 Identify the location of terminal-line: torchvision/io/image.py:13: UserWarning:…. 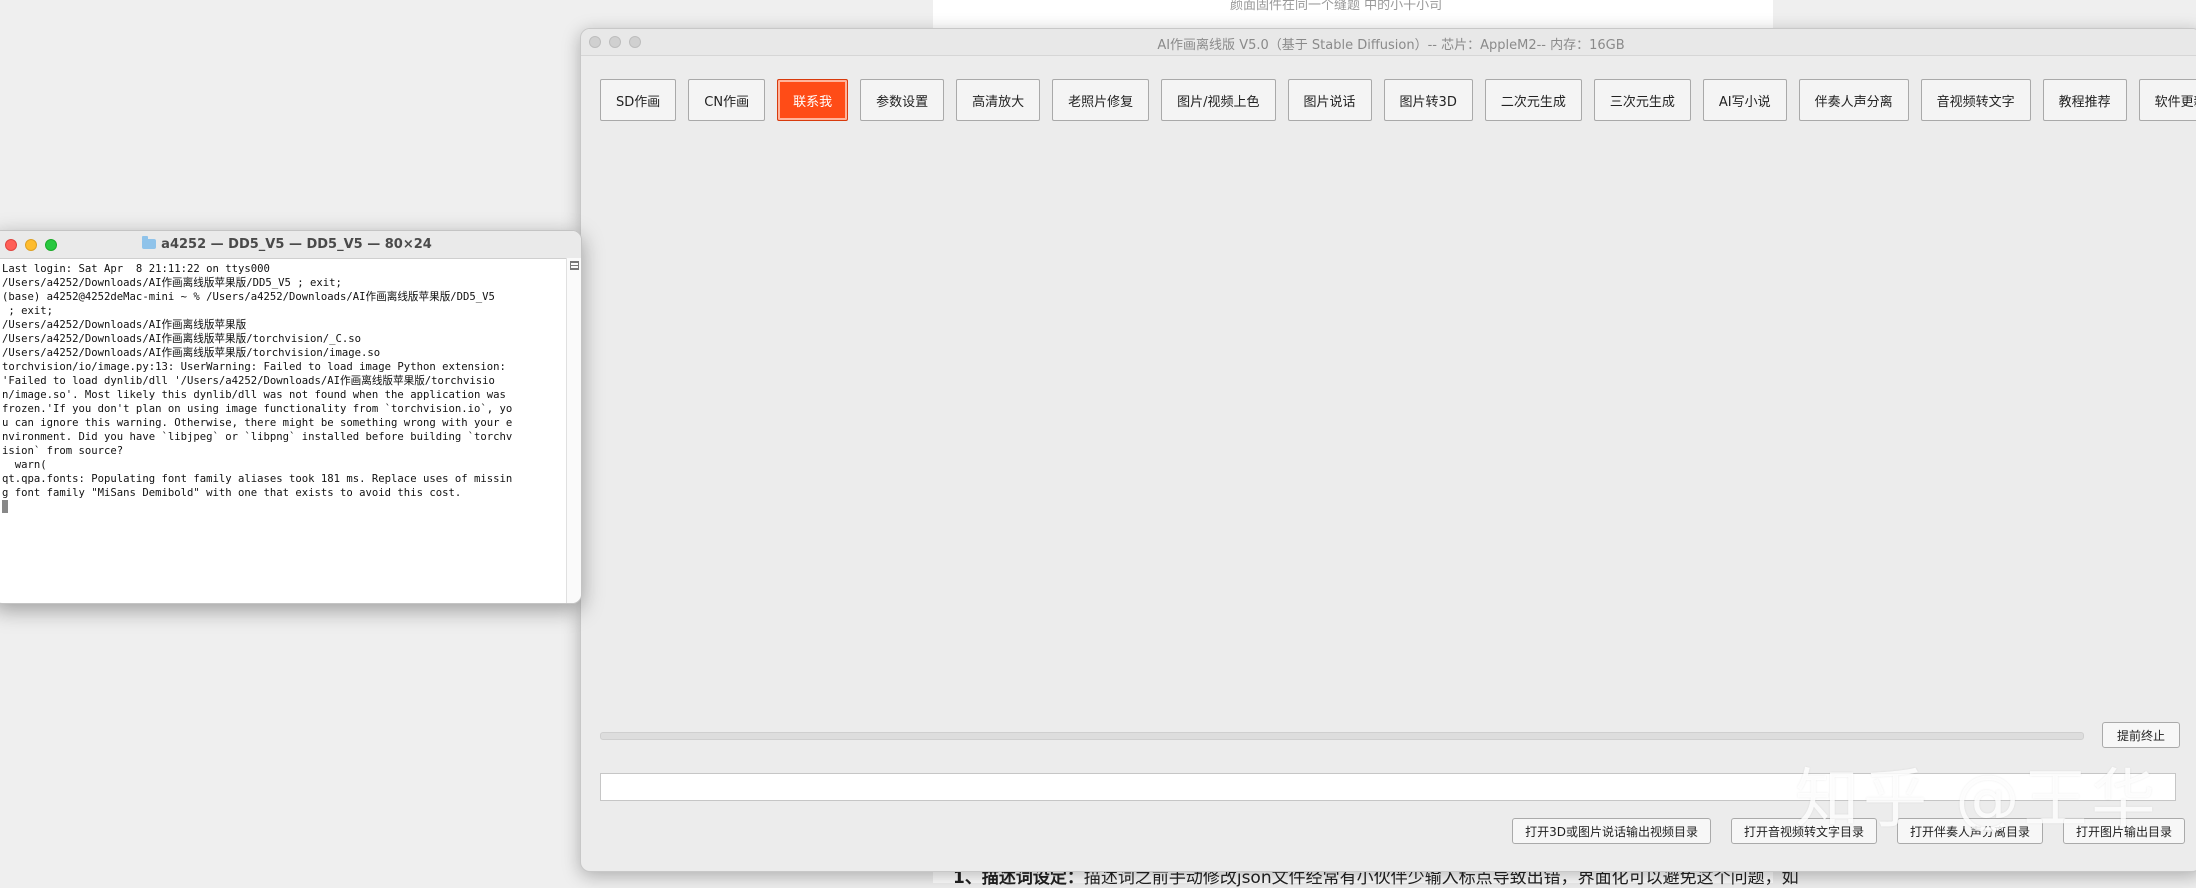
(254, 367).